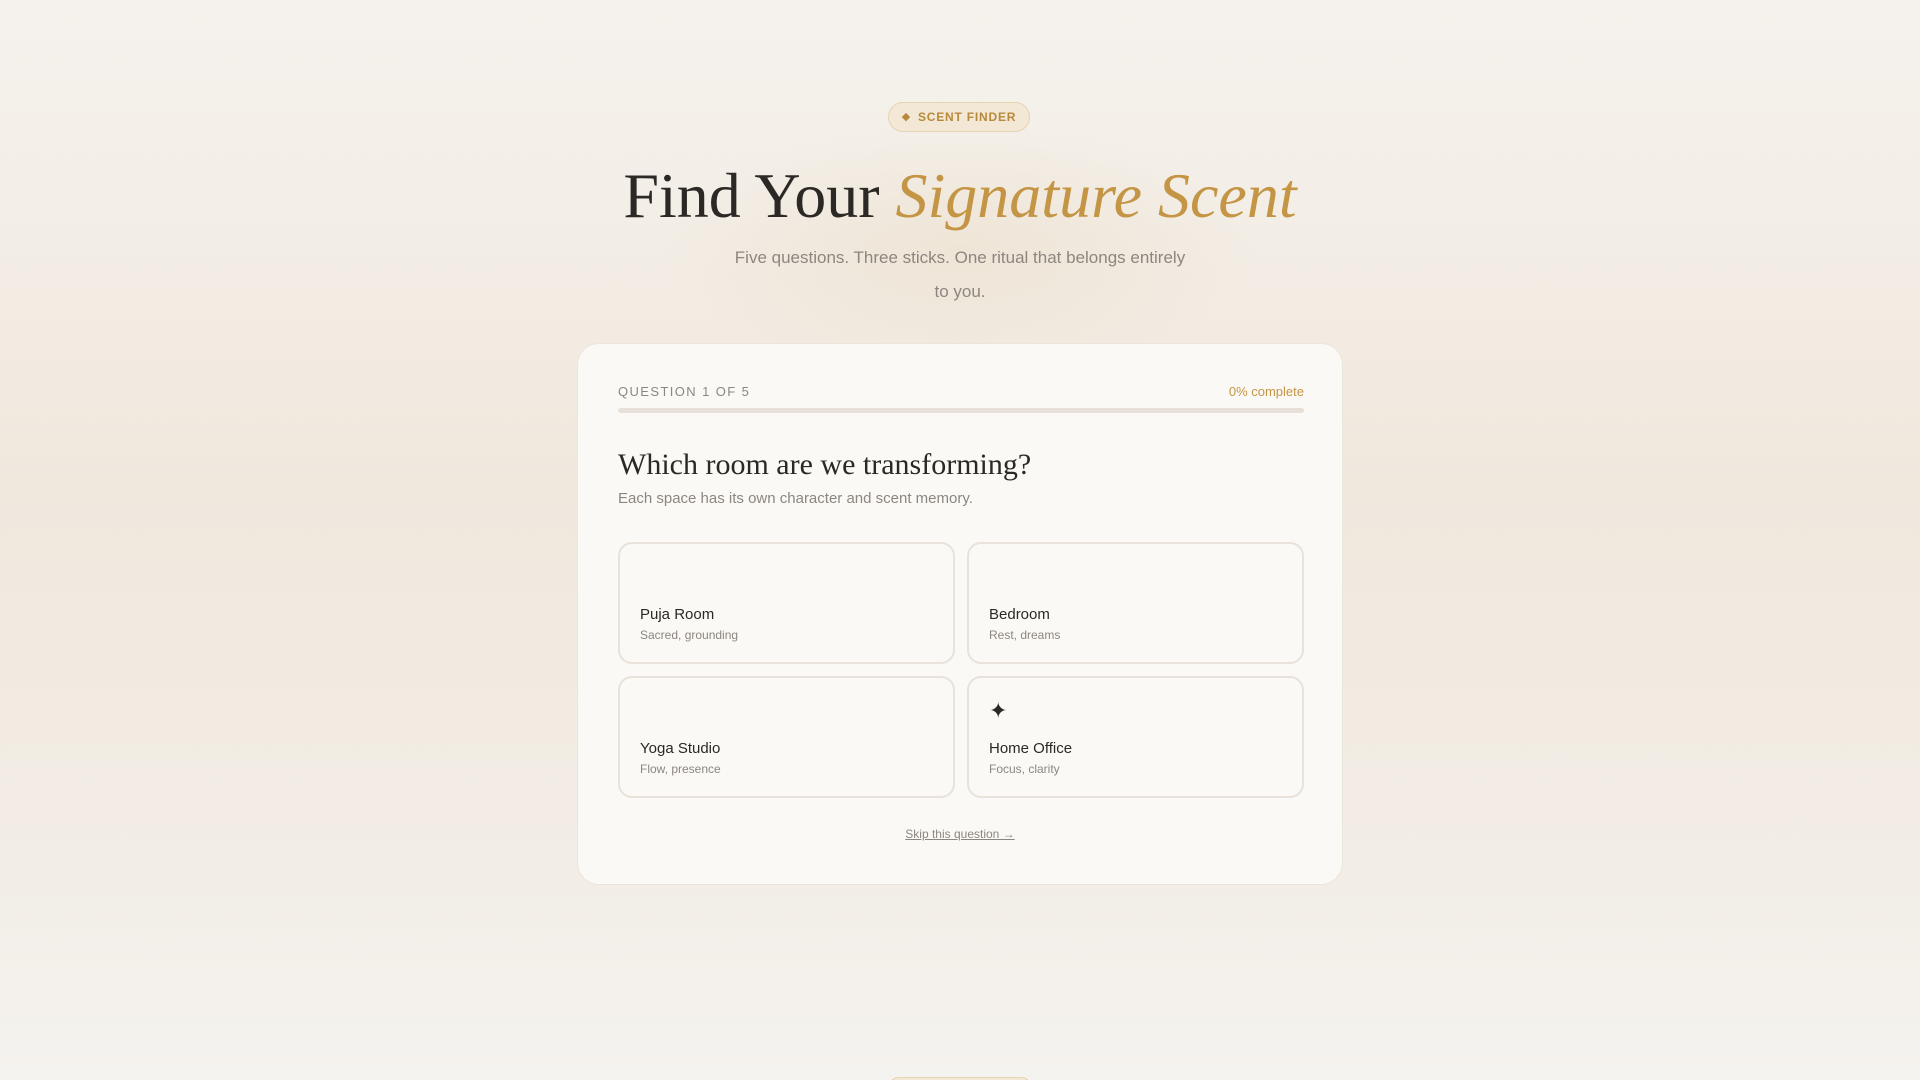 Image resolution: width=1920 pixels, height=1080 pixels. What do you see at coordinates (680, 748) in the screenshot?
I see `option-title: Yoga Studio` at bounding box center [680, 748].